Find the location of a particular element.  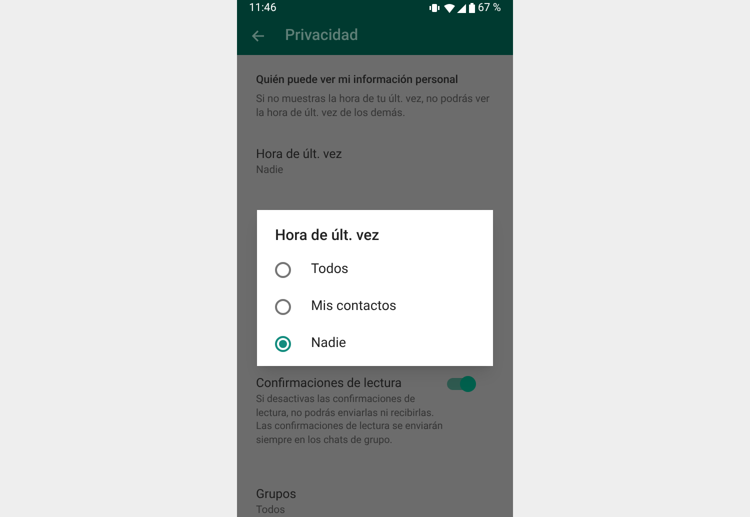

battery-level: 67 % is located at coordinates (489, 8).